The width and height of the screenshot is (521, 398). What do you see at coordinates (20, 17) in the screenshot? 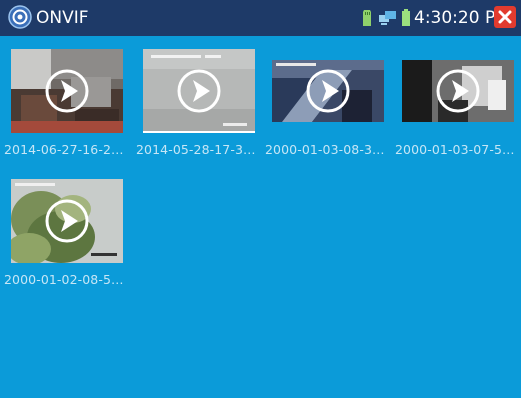
I see `onvif-logo-icon` at bounding box center [20, 17].